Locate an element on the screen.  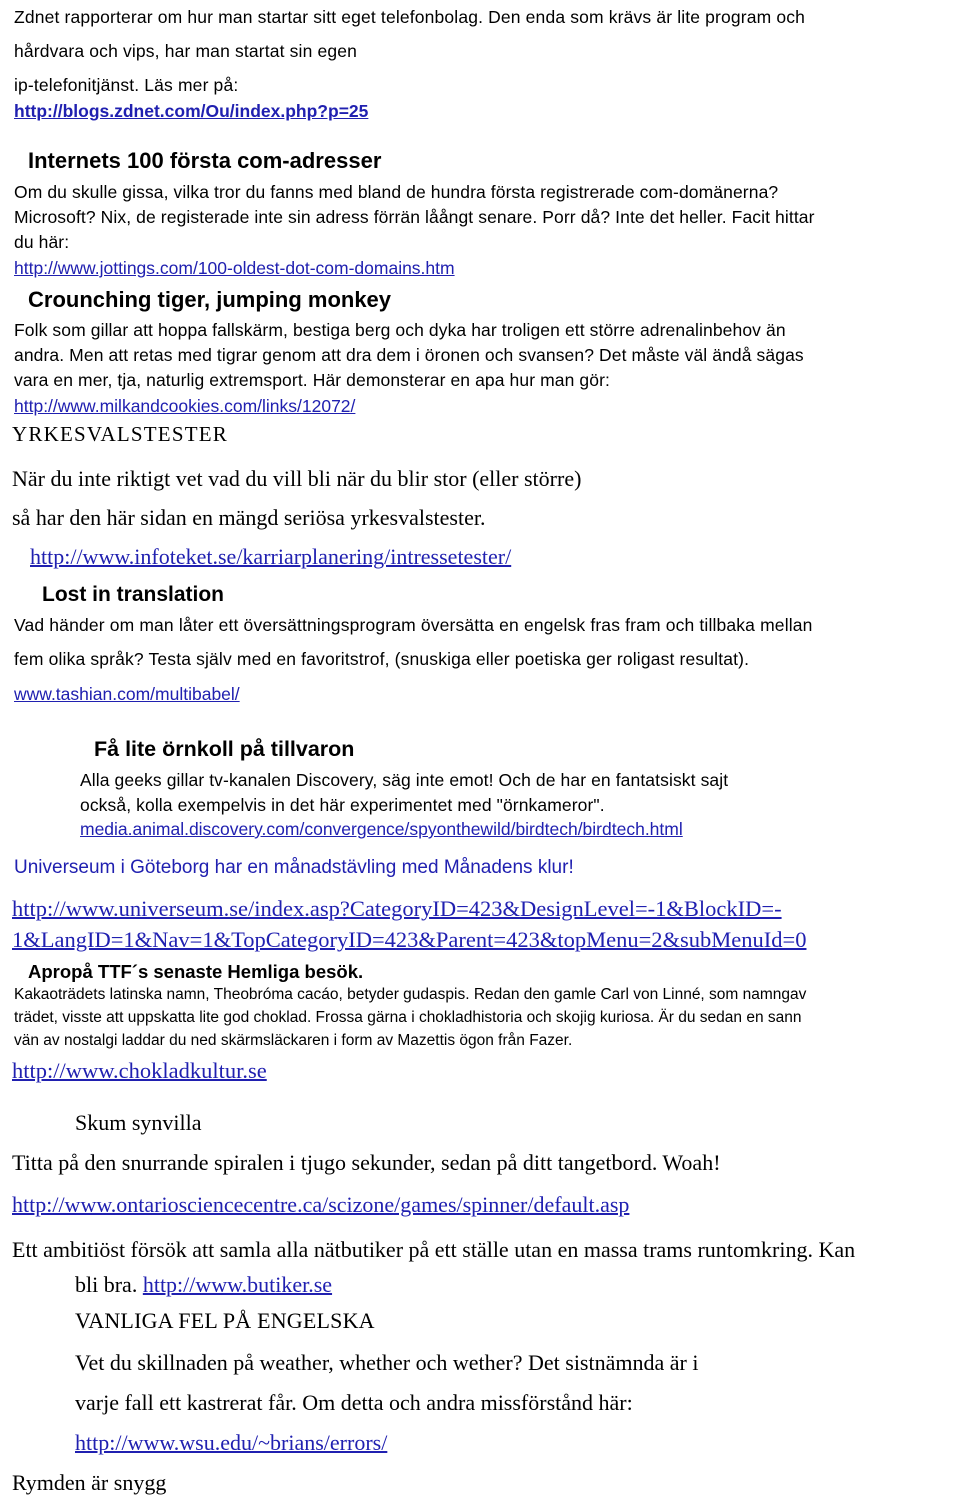
heading-internets-100: Internets 100 första com-adresser is located at coordinates (205, 160).